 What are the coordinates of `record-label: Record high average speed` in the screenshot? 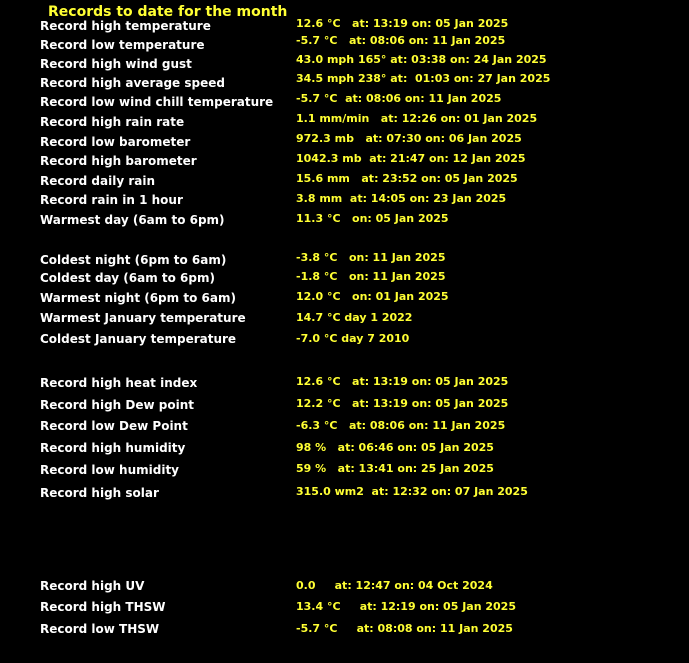 It's located at (132, 83).